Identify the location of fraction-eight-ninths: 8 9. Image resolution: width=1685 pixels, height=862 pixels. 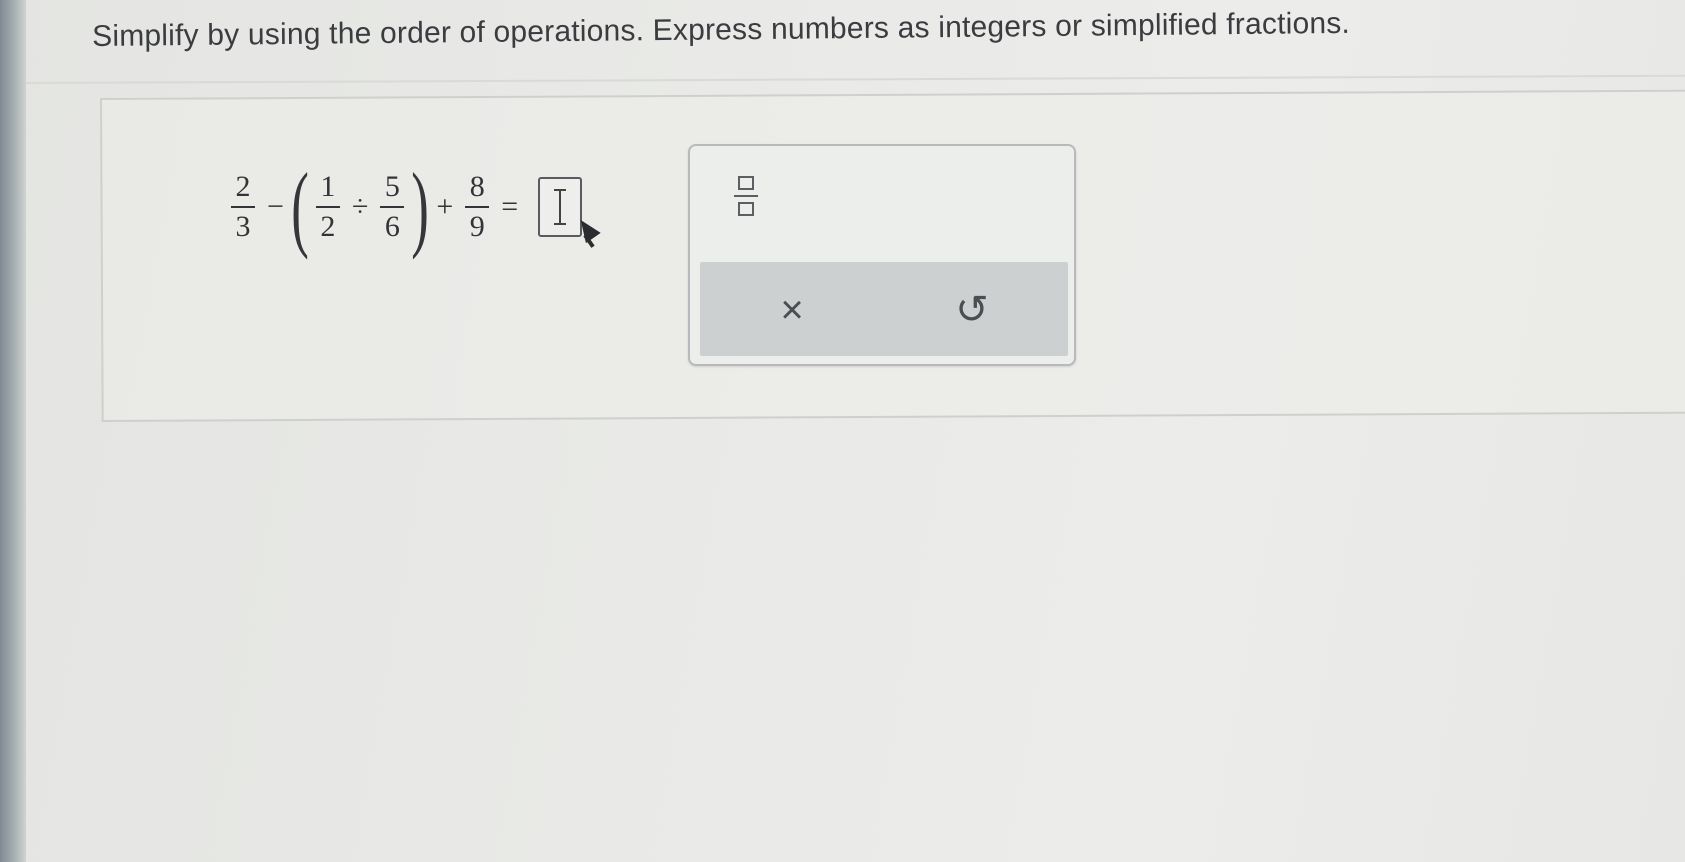
(477, 207).